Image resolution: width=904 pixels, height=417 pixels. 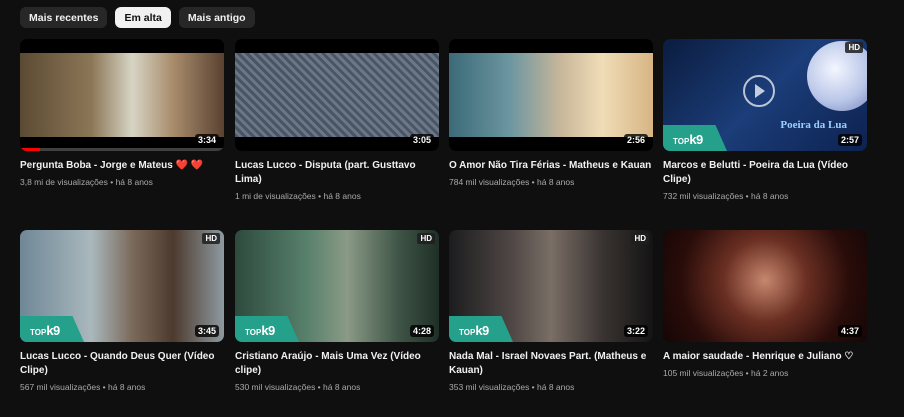 I want to click on duration-badge: 3:45, so click(x=206, y=331).